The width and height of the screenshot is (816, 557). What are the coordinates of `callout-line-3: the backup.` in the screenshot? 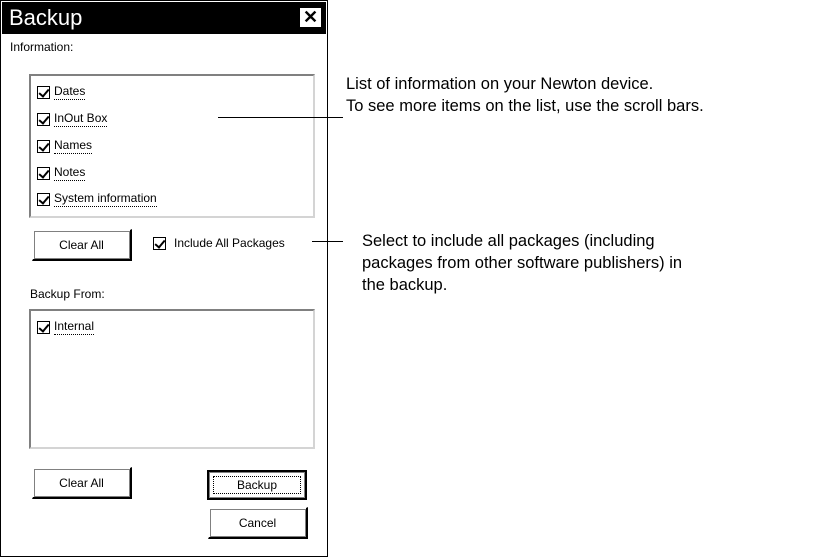 It's located at (405, 285).